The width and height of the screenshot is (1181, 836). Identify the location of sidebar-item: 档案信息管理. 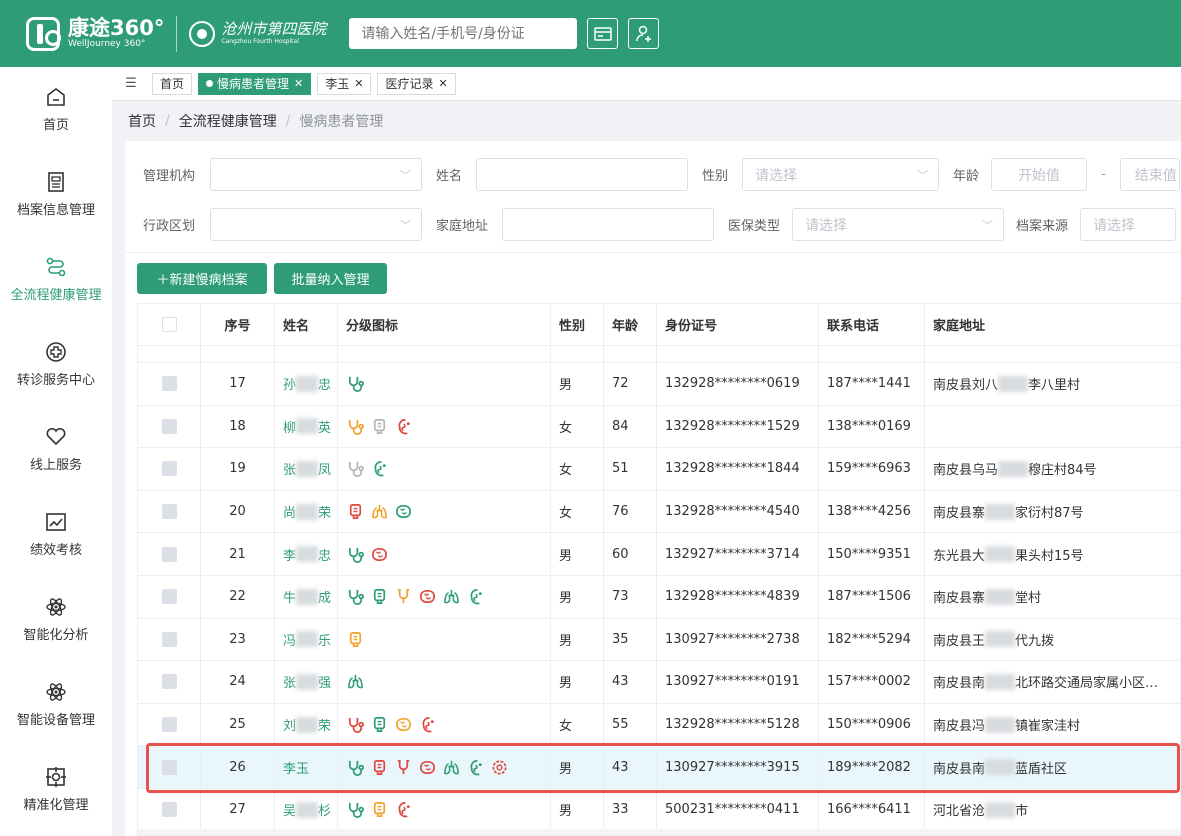
(56, 194).